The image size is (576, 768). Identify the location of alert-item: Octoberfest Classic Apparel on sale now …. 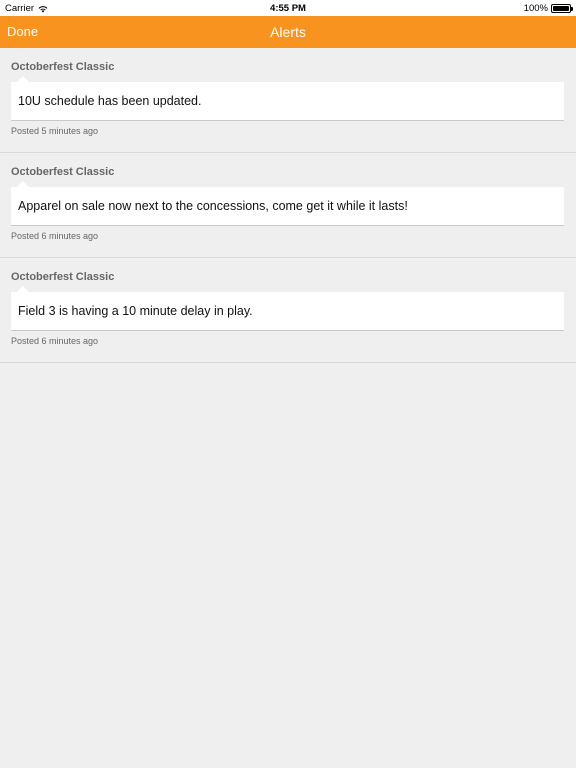
(288, 205).